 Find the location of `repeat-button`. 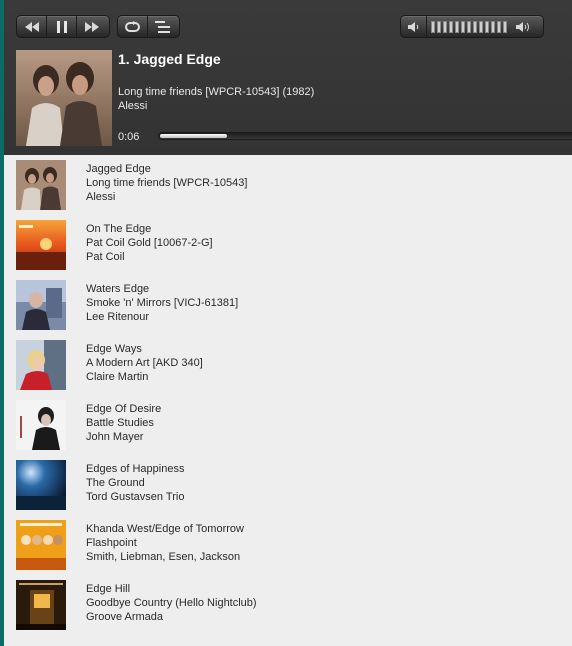

repeat-button is located at coordinates (133, 26).